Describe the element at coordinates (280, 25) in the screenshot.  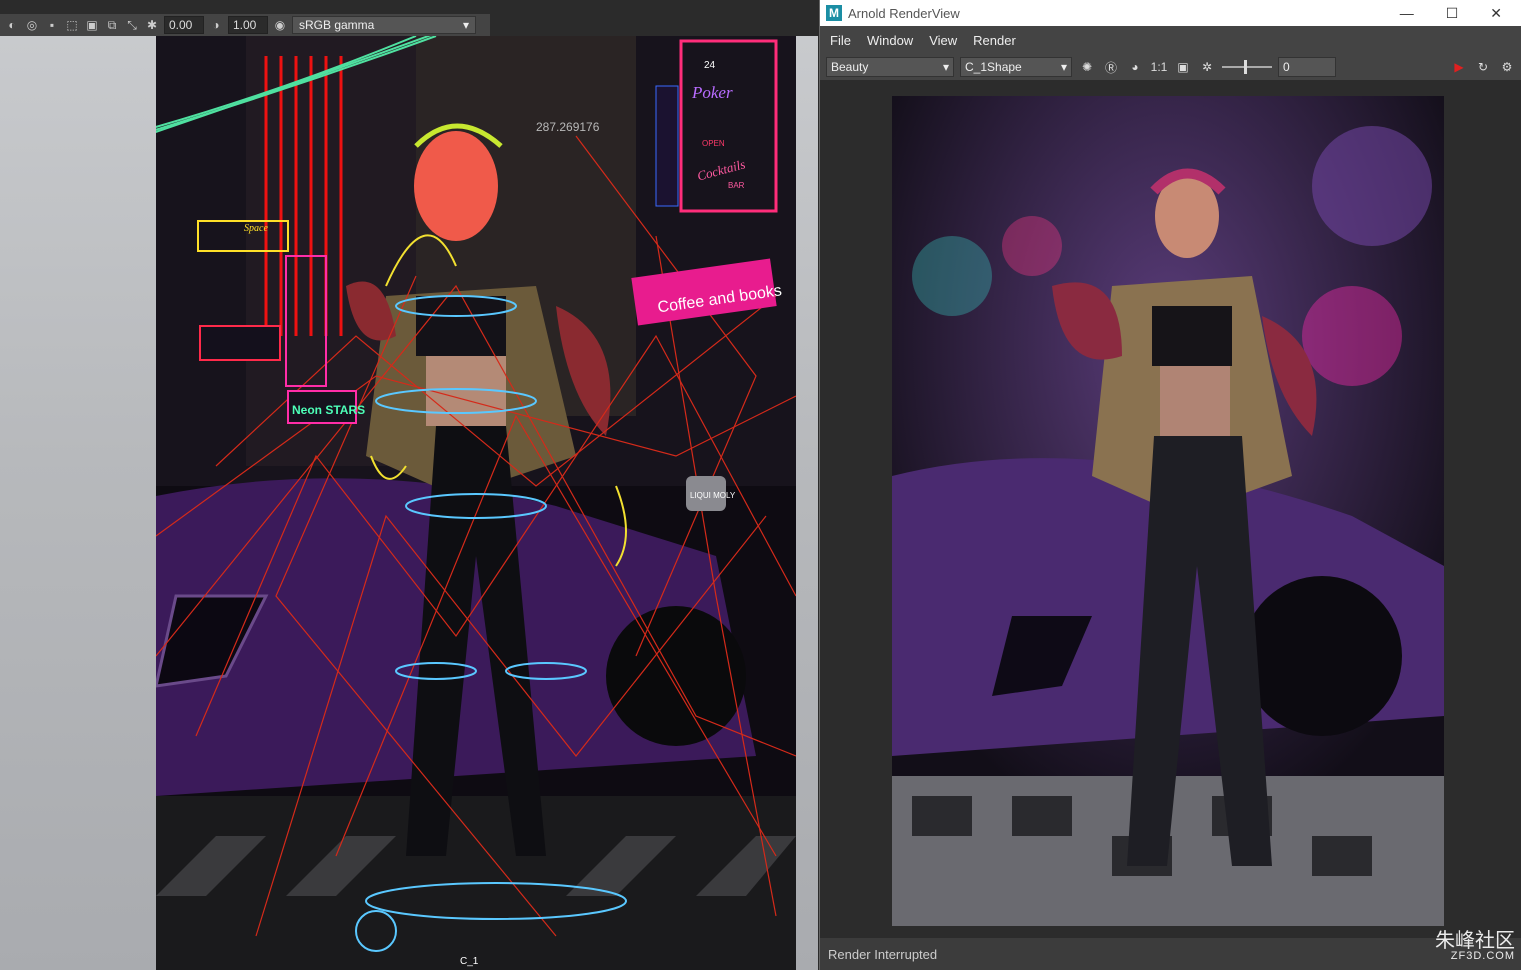
I see `color-management-icon: ◉` at that location.